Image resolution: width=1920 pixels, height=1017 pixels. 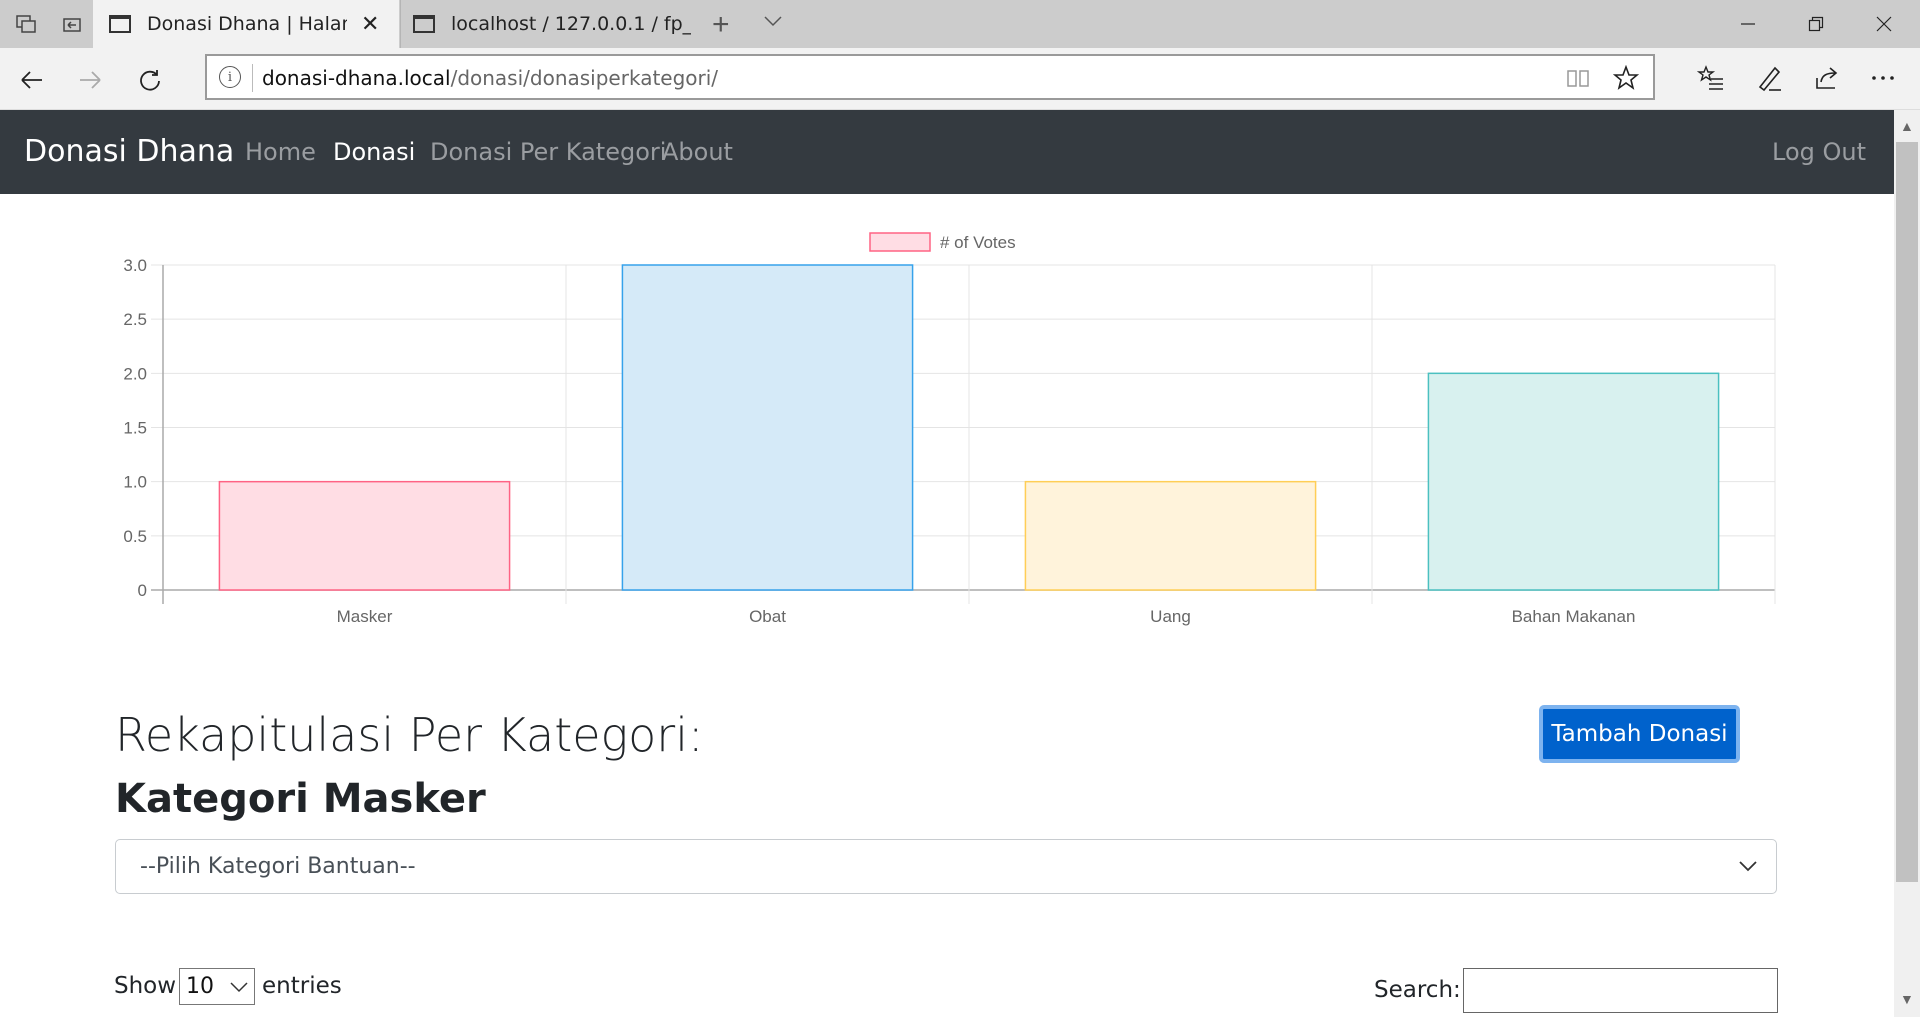 I want to click on scroll-up-icon: ▲, so click(x=1907, y=126).